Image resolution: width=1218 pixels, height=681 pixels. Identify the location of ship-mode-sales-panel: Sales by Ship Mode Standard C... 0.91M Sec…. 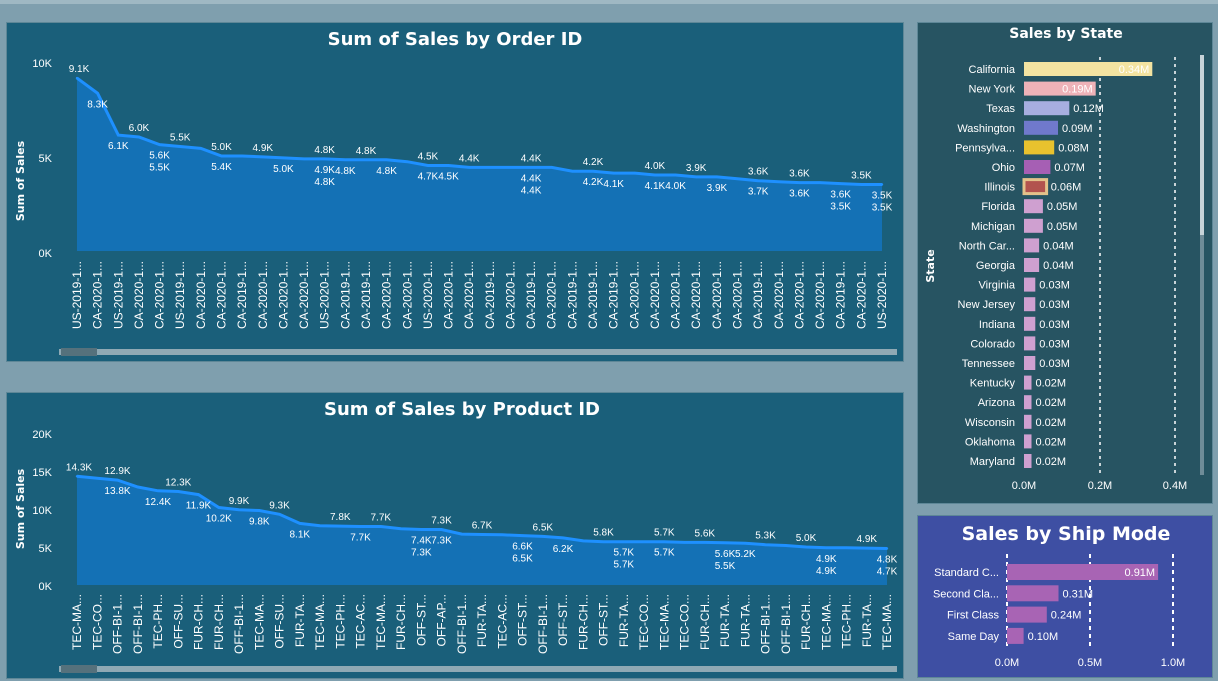
(1065, 596).